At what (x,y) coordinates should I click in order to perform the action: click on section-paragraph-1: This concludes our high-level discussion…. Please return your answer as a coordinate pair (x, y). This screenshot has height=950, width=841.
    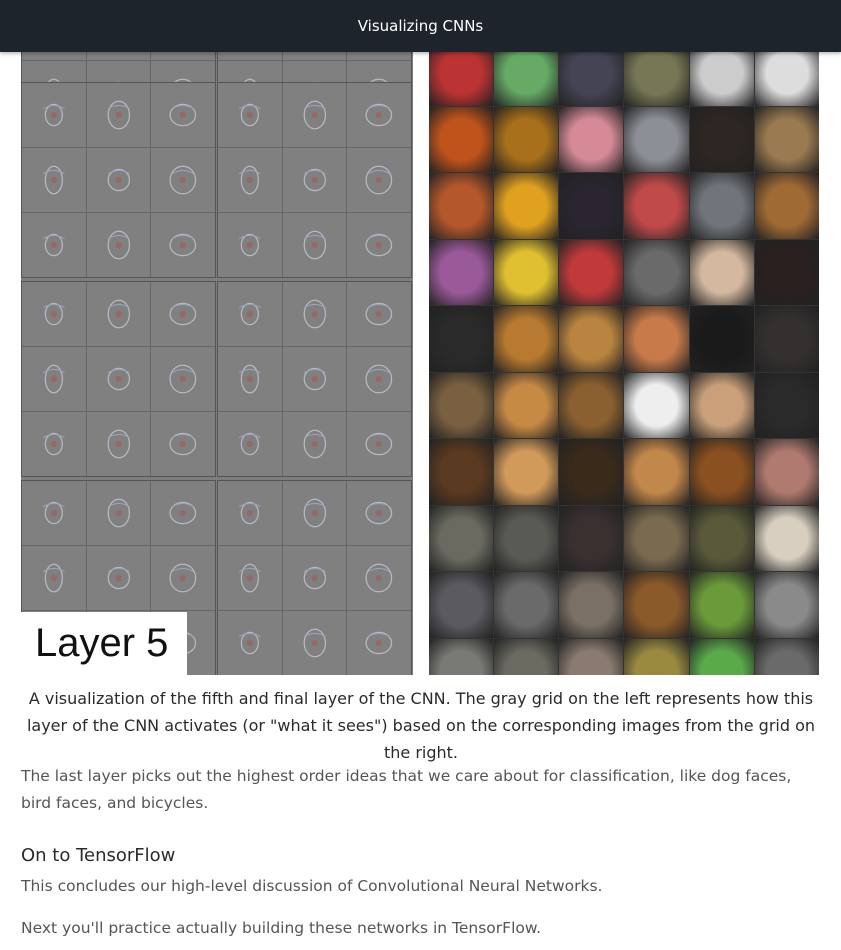
    Looking at the image, I should click on (312, 886).